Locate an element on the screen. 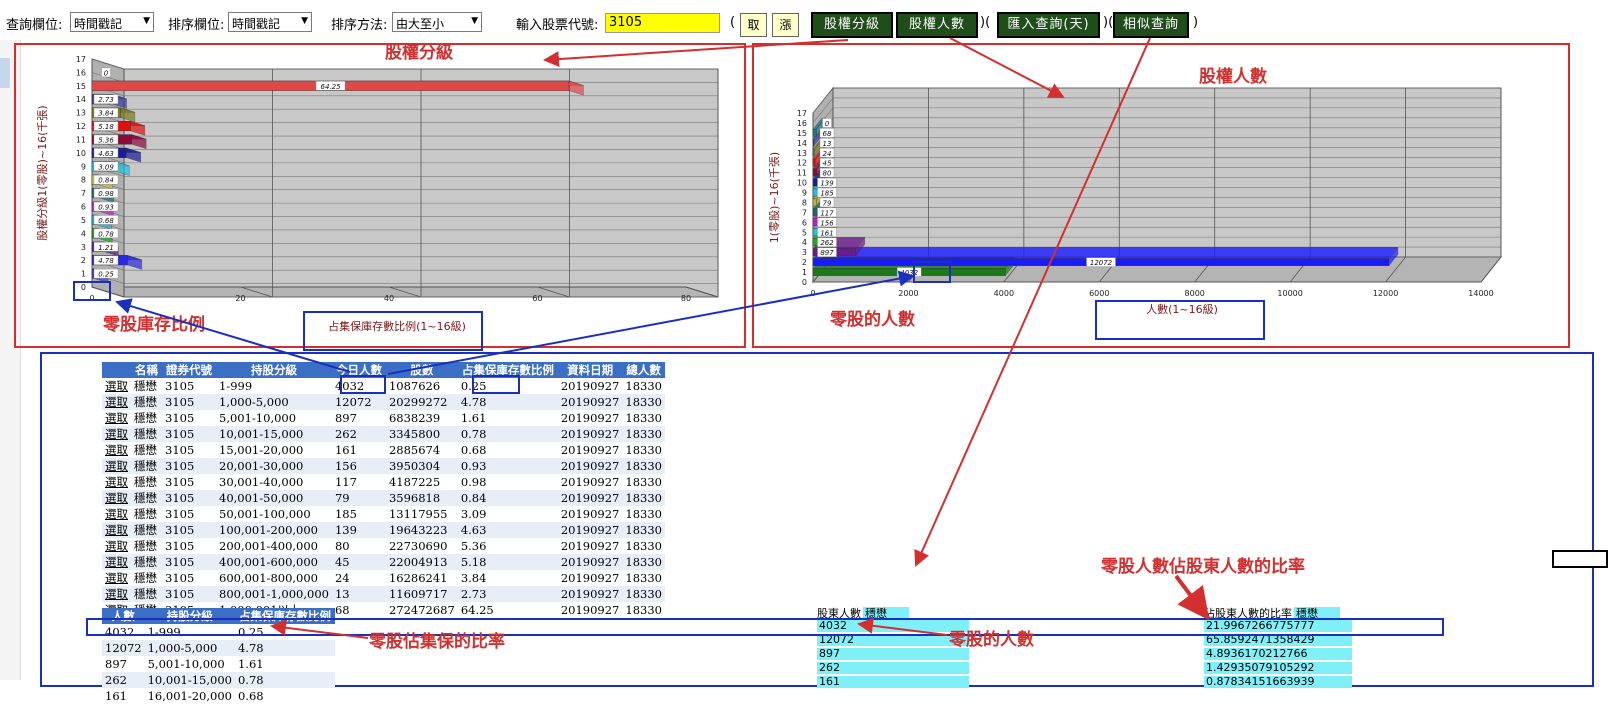 Image resolution: width=1611 pixels, height=704 pixels. data-label: 262 is located at coordinates (827, 243).